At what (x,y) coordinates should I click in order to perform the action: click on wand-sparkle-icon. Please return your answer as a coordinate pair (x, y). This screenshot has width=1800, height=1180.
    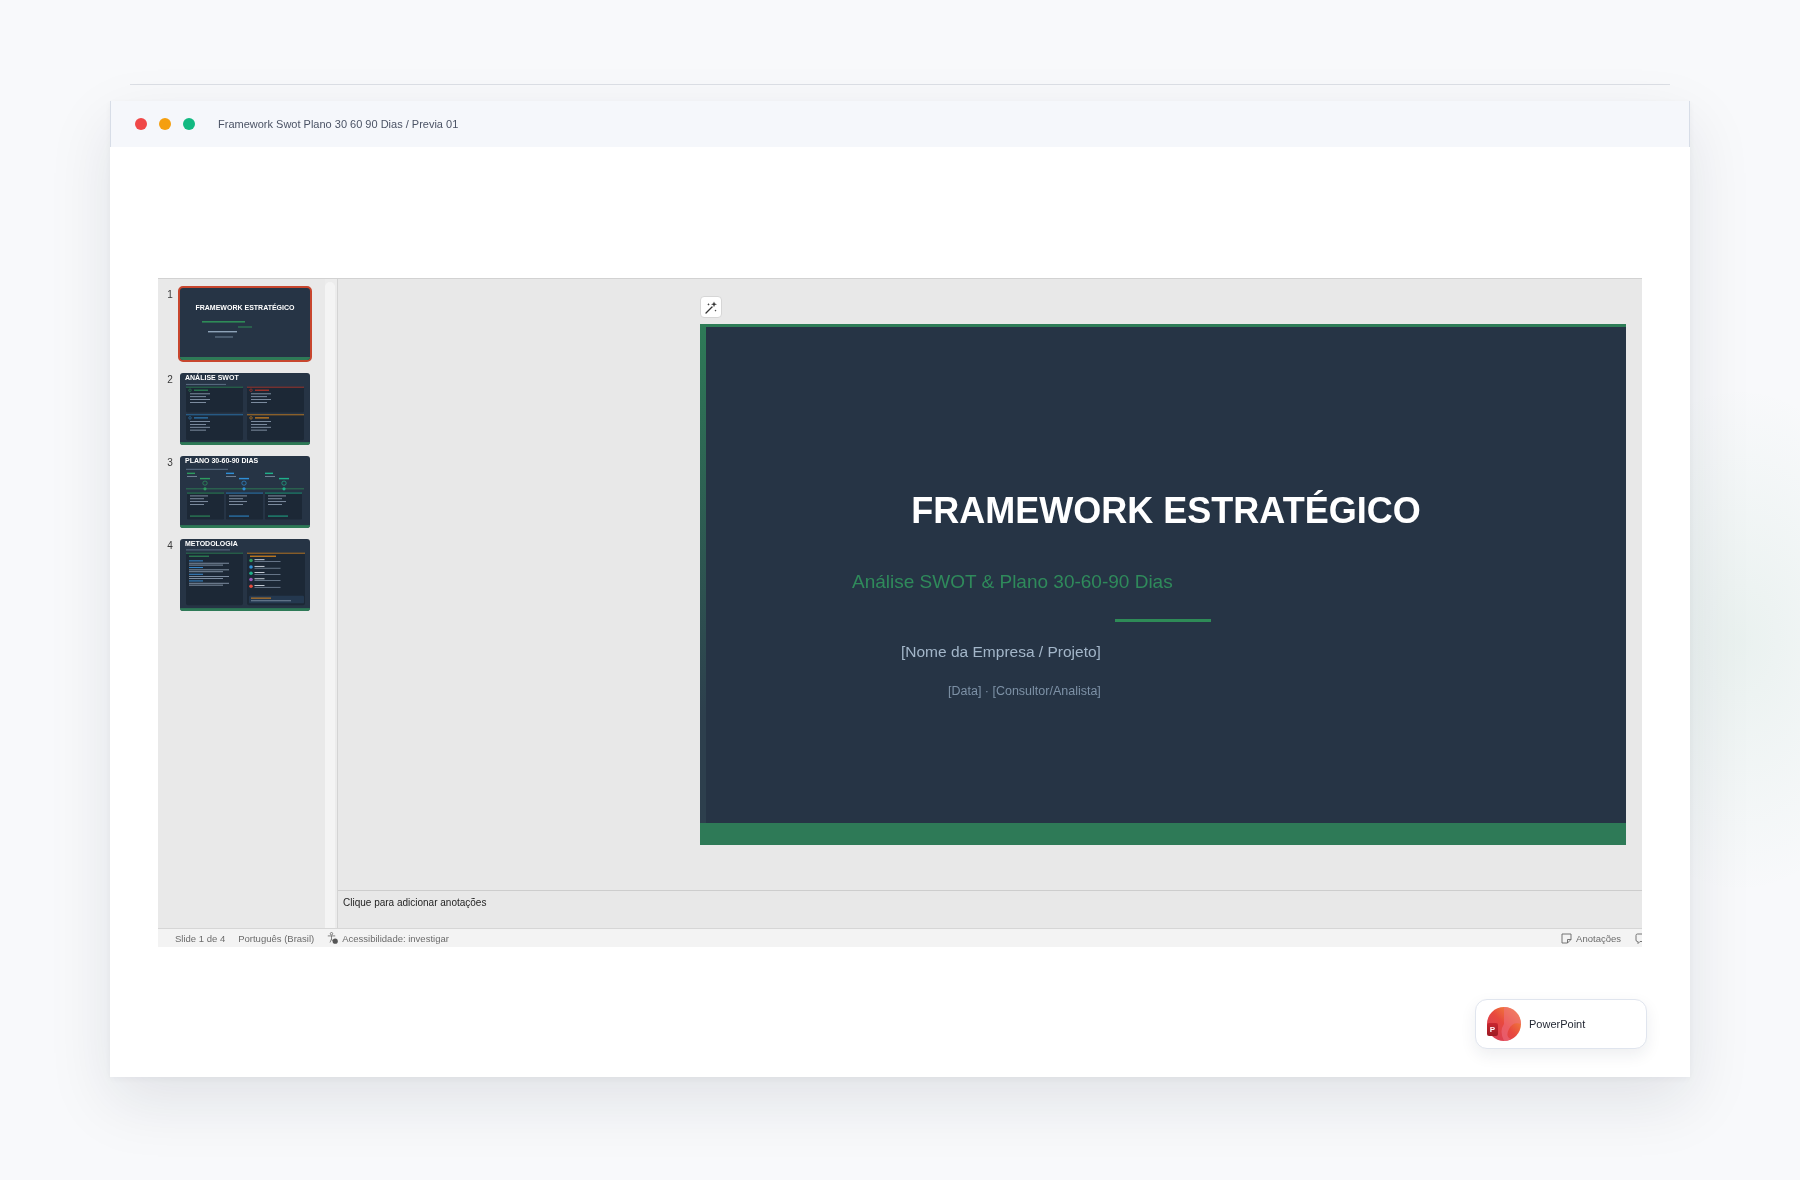
    Looking at the image, I should click on (711, 307).